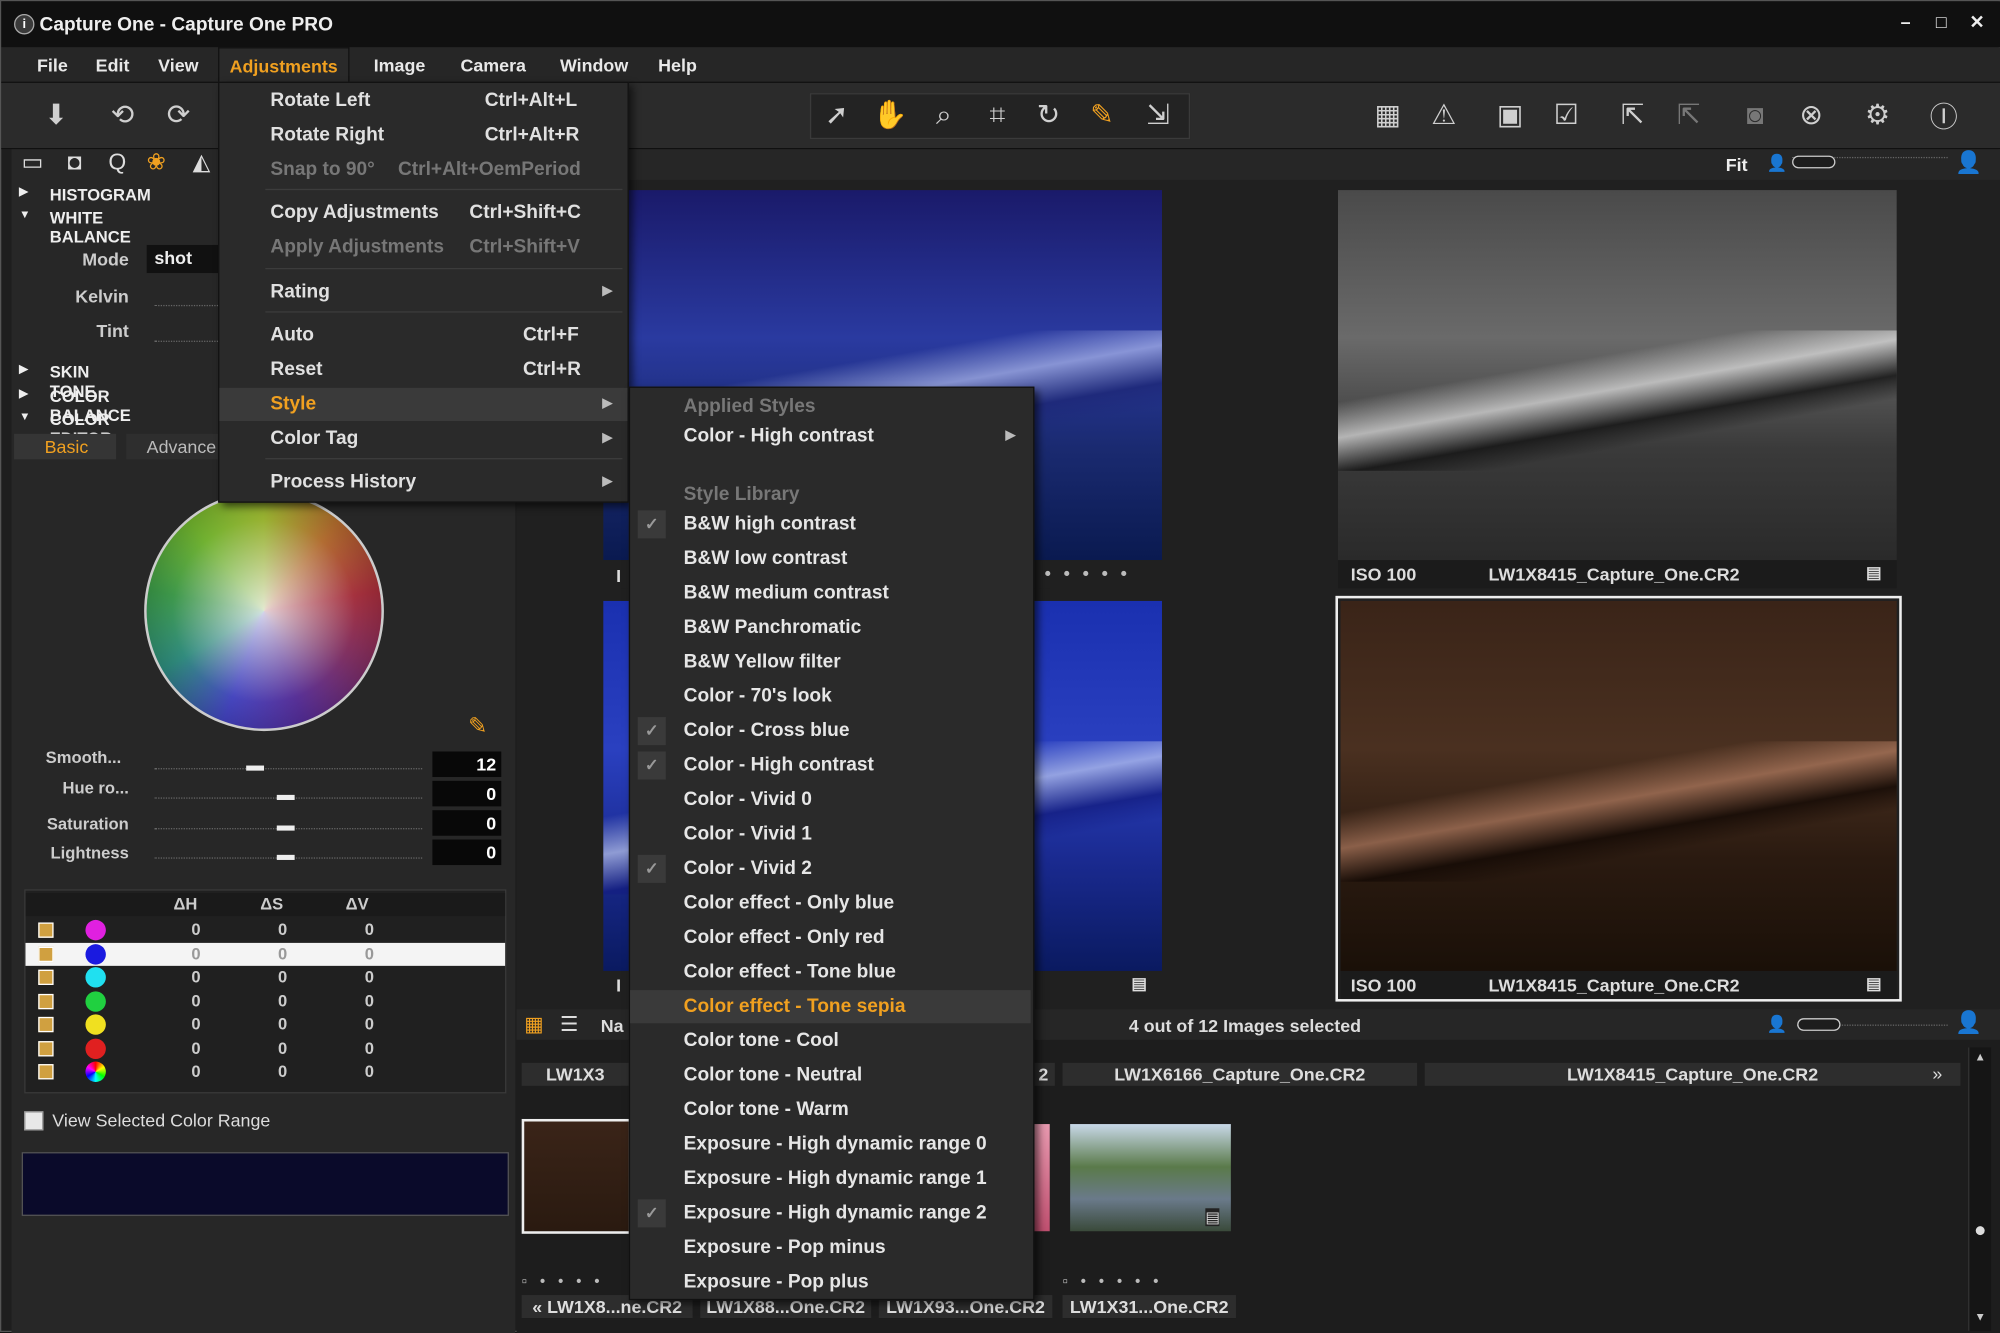 The width and height of the screenshot is (2000, 1333). I want to click on mode-select: shot, so click(182, 259).